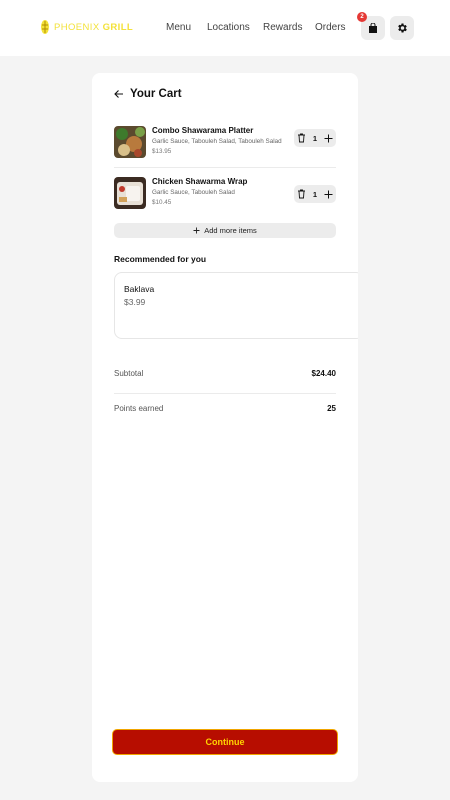 This screenshot has height=800, width=450. Describe the element at coordinates (225, 742) in the screenshot. I see `continue-button: Continue` at that location.